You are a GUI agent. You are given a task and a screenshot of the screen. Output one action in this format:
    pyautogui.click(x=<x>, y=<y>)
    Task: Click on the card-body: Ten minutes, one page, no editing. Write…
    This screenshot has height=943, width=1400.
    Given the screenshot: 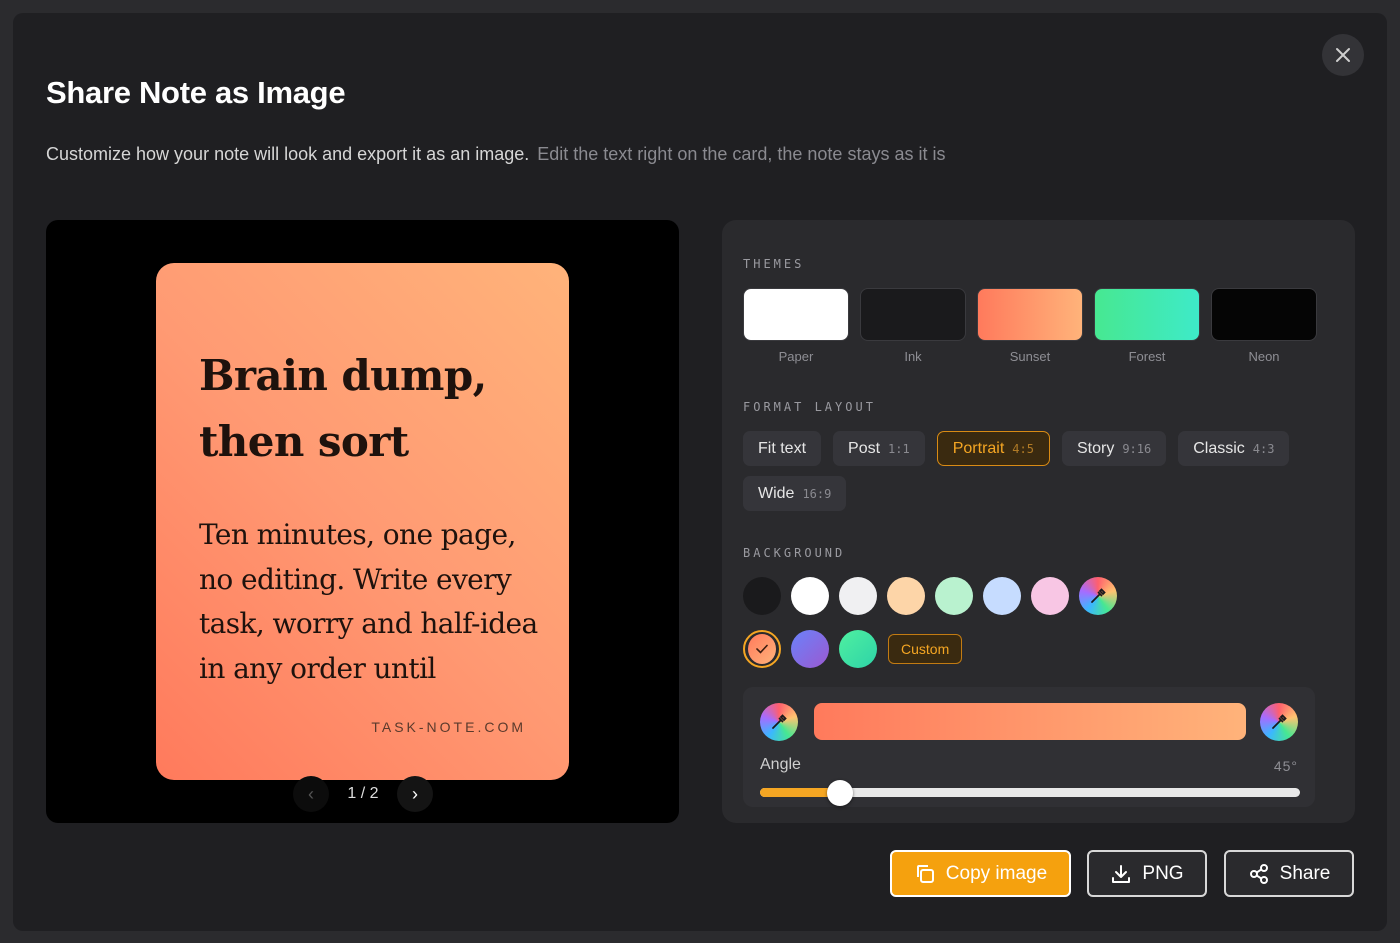 What is the action you would take?
    pyautogui.click(x=371, y=602)
    